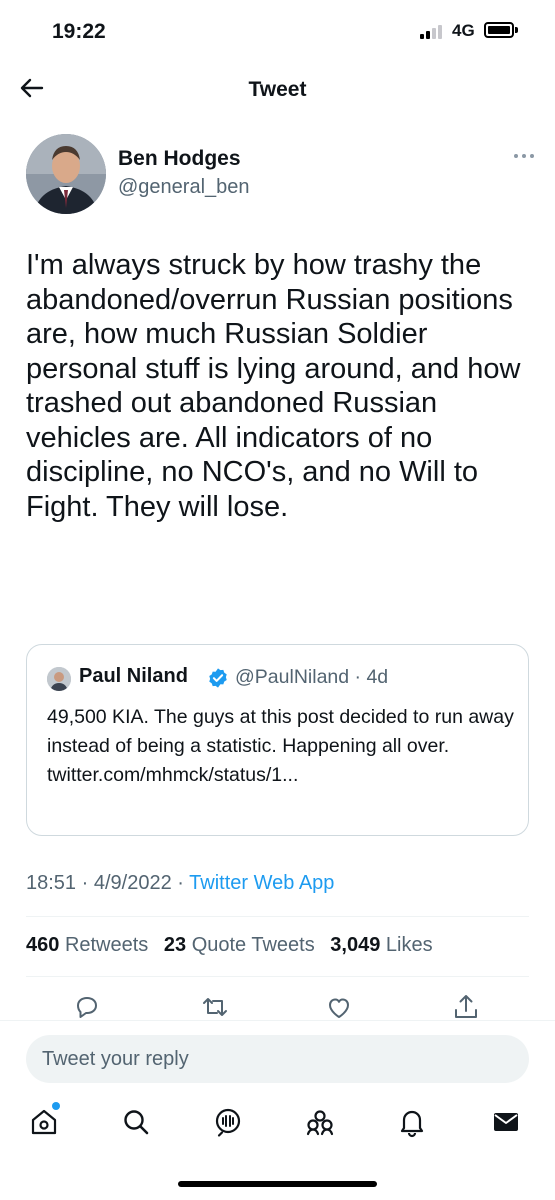 This screenshot has width=555, height=1200. I want to click on reply-icon, so click(87, 1007).